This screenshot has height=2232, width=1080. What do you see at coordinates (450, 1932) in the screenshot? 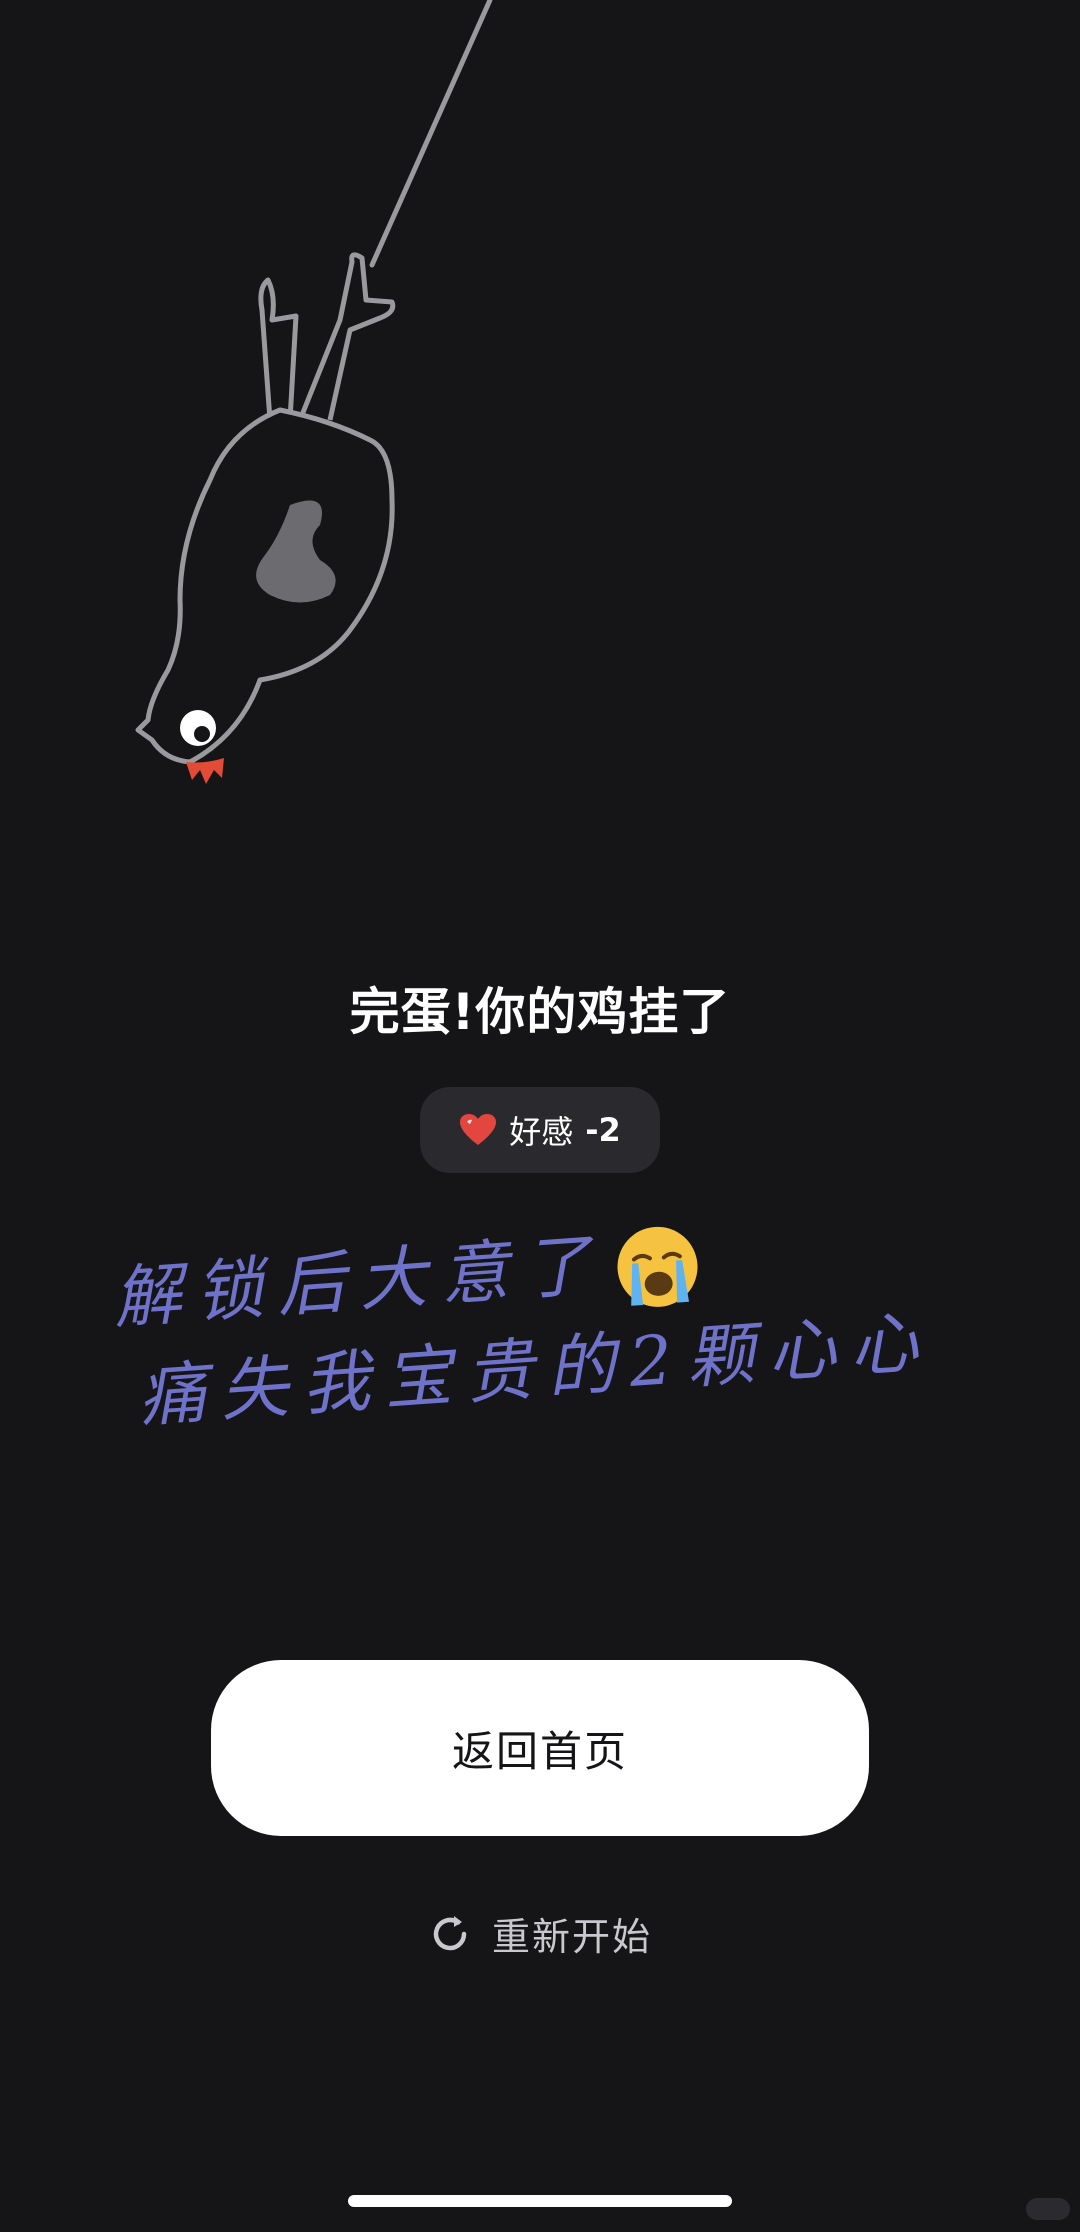
I see `refresh-icon` at bounding box center [450, 1932].